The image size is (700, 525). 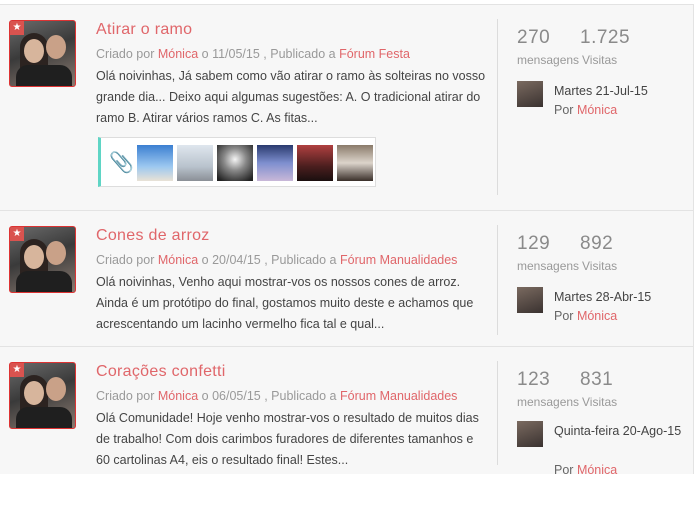 What do you see at coordinates (291, 236) in the screenshot?
I see `topic-title: Cones de arroz` at bounding box center [291, 236].